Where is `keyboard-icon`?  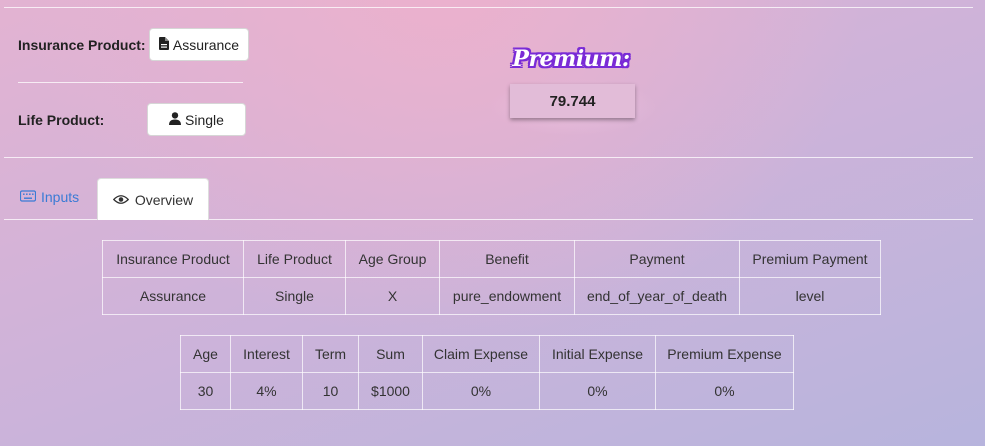 keyboard-icon is located at coordinates (28, 197).